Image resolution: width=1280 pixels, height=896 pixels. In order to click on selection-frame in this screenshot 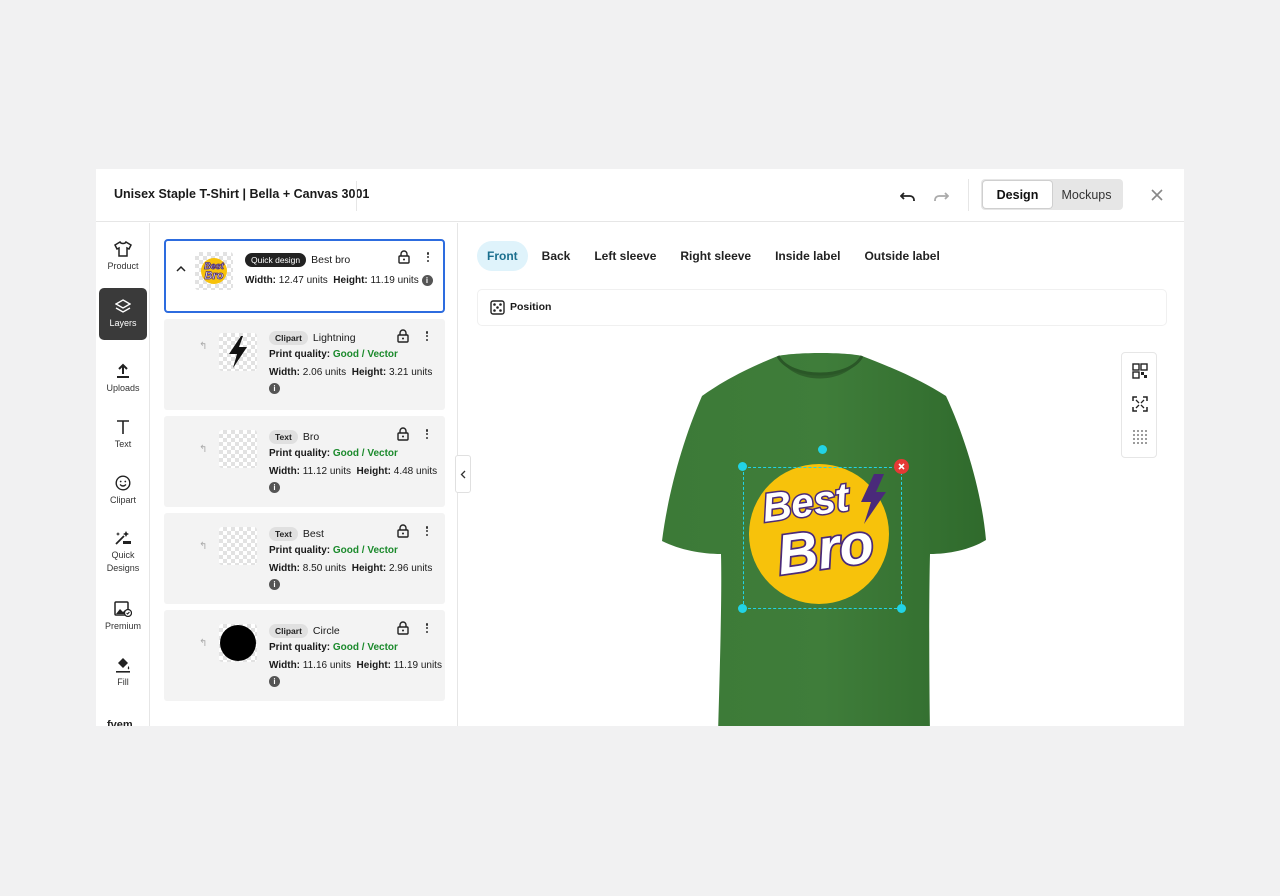, I will do `click(822, 538)`.